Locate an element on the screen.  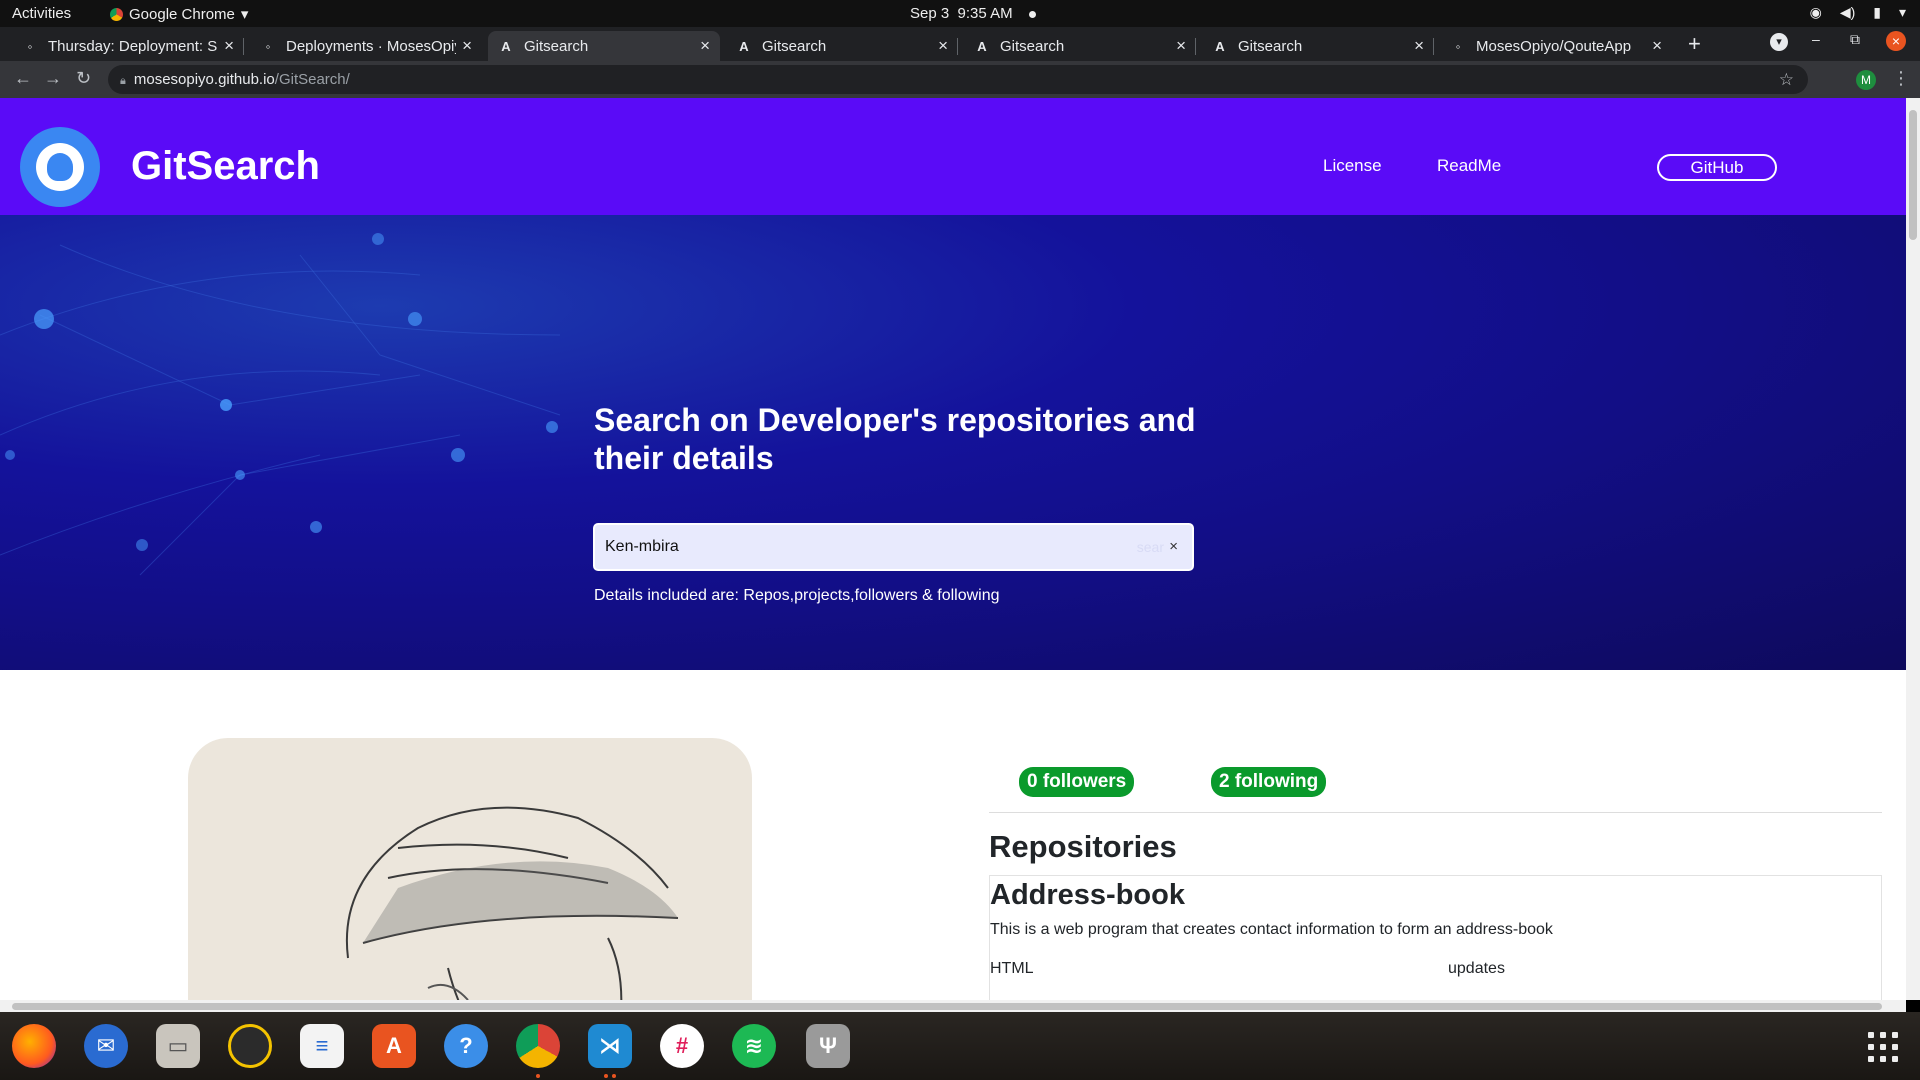
app-menu: Google Chrome ▾ is located at coordinates (179, 14).